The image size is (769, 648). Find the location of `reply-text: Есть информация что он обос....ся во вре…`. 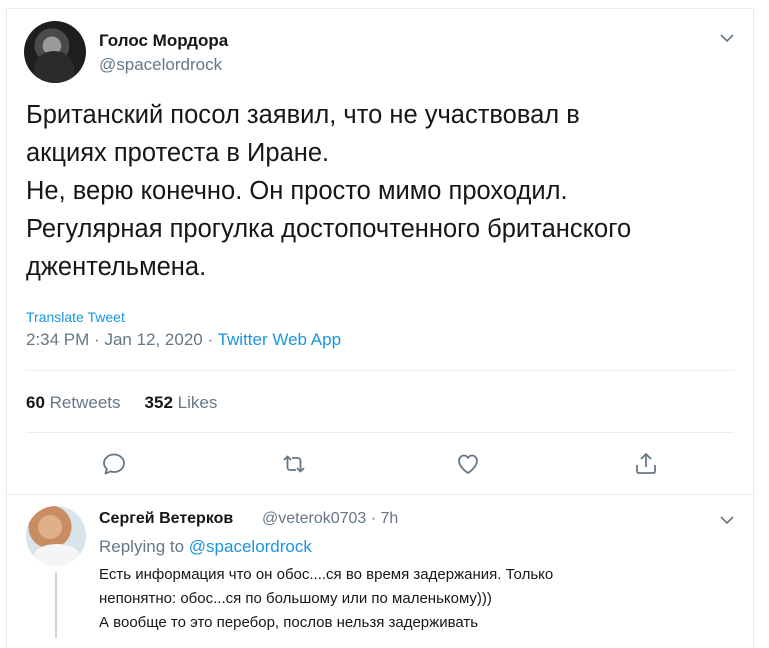

reply-text: Есть информация что он обос....ся во вре… is located at coordinates (409, 599).